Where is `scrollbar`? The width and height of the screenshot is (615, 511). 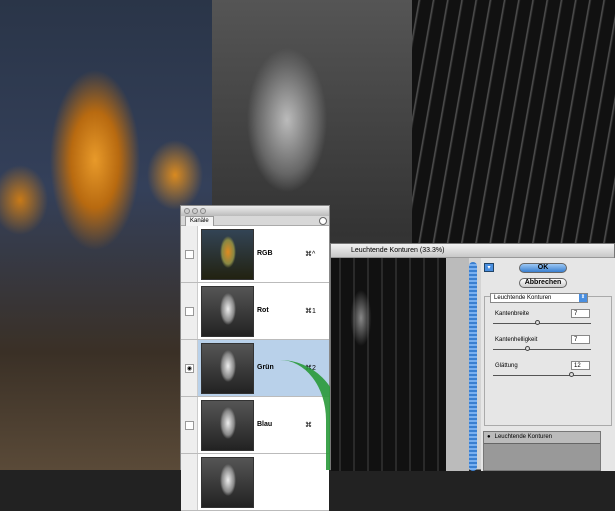
scrollbar is located at coordinates (473, 366).